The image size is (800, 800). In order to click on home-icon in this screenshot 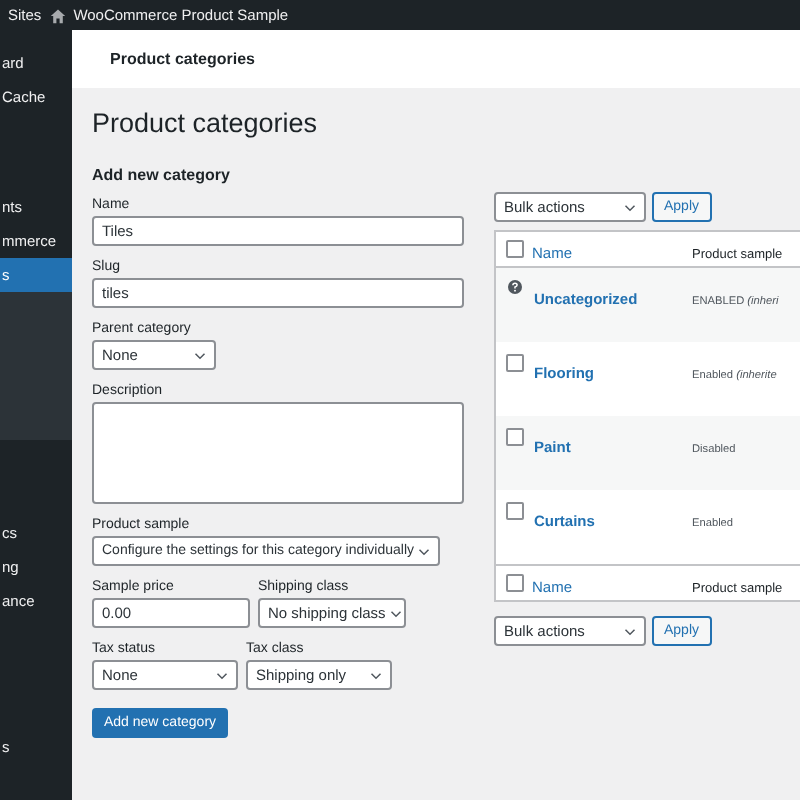, I will do `click(57, 15)`.